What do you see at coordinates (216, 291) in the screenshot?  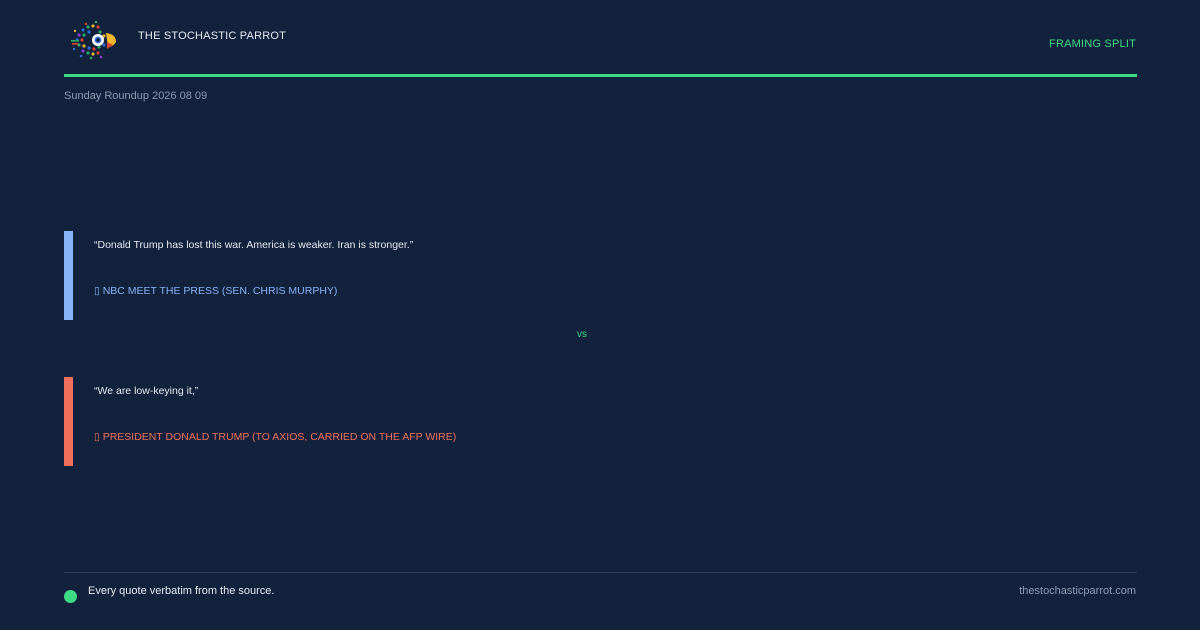 I see `quote-attribution: ▯ NBC MEET THE PRESS (SEN. CHRIS MURPHY)` at bounding box center [216, 291].